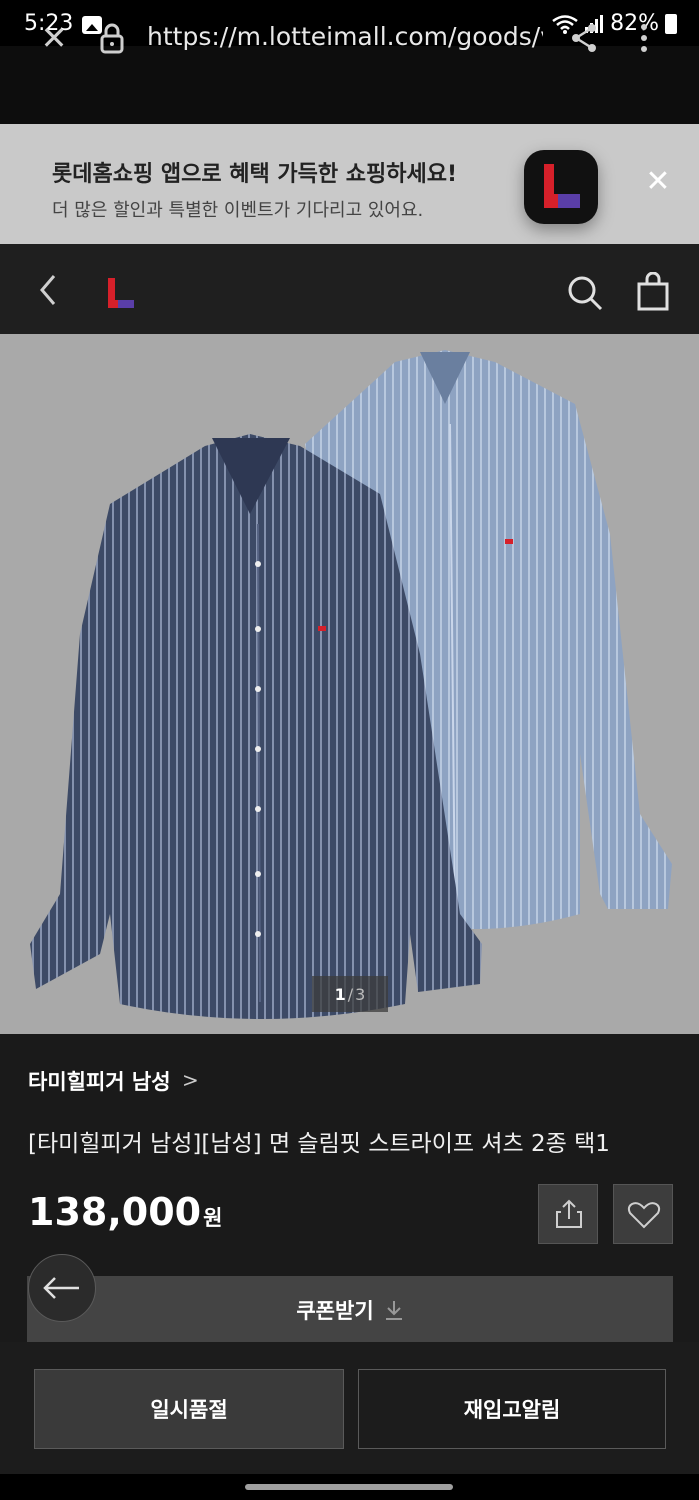 The width and height of the screenshot is (699, 1500). Describe the element at coordinates (189, 1409) in the screenshot. I see `soldout-button: 일시품절` at that location.